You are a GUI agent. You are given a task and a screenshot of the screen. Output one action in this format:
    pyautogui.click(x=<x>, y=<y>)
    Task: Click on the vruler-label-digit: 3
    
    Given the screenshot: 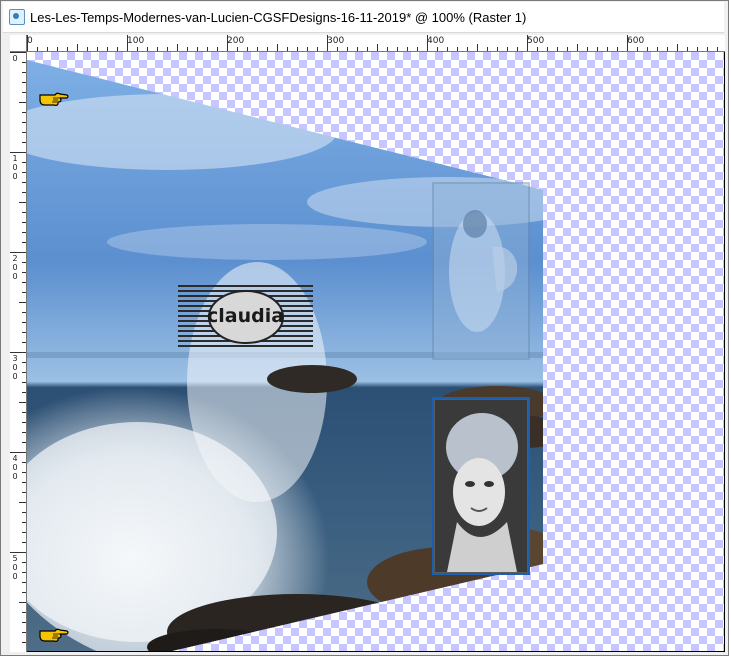 What is the action you would take?
    pyautogui.click(x=15, y=358)
    